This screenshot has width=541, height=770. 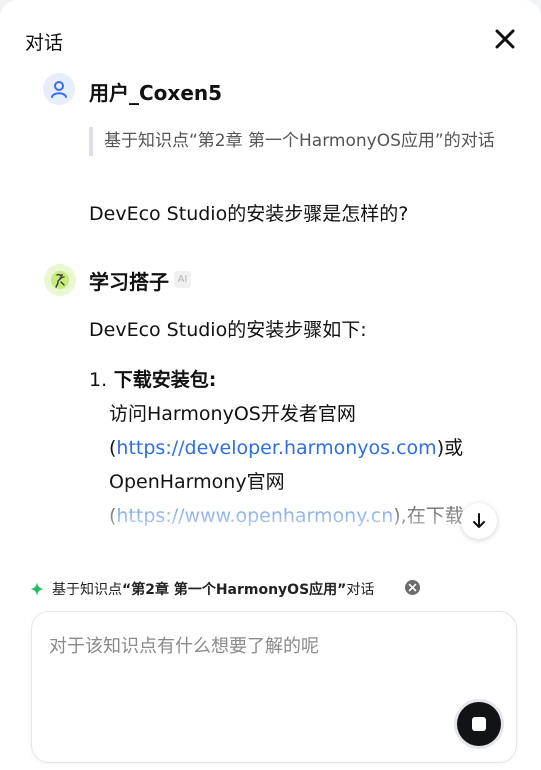 What do you see at coordinates (87, 590) in the screenshot?
I see `context-prefix: 基于知识点` at bounding box center [87, 590].